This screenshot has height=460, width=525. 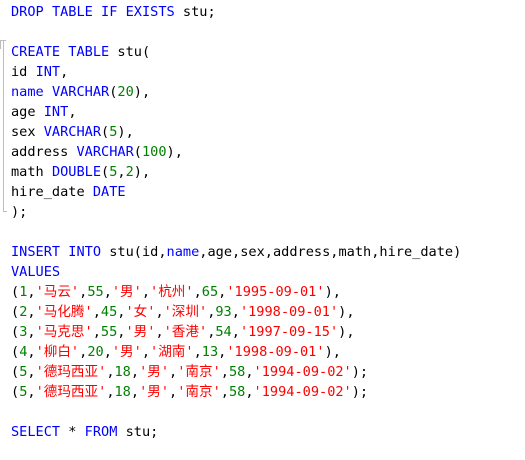 What do you see at coordinates (122, 392) in the screenshot?
I see `number-token: 18` at bounding box center [122, 392].